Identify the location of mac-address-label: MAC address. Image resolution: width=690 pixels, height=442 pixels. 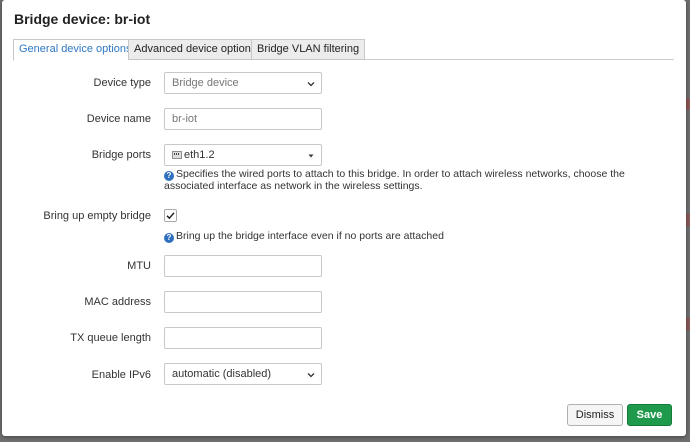
(117, 302).